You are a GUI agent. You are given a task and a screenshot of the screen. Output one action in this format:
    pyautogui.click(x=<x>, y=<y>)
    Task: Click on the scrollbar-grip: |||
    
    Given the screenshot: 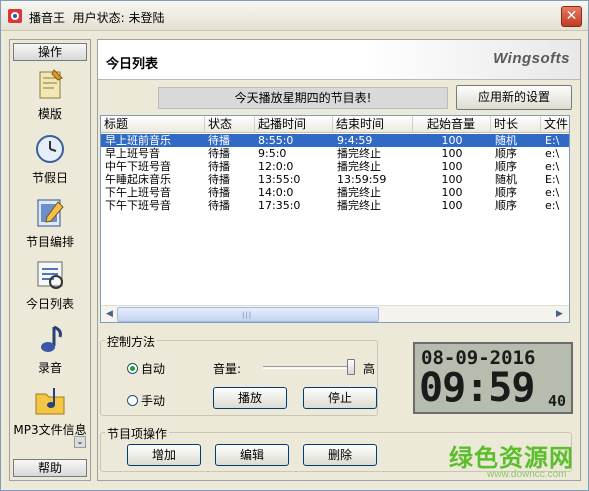 What is the action you would take?
    pyautogui.click(x=247, y=315)
    